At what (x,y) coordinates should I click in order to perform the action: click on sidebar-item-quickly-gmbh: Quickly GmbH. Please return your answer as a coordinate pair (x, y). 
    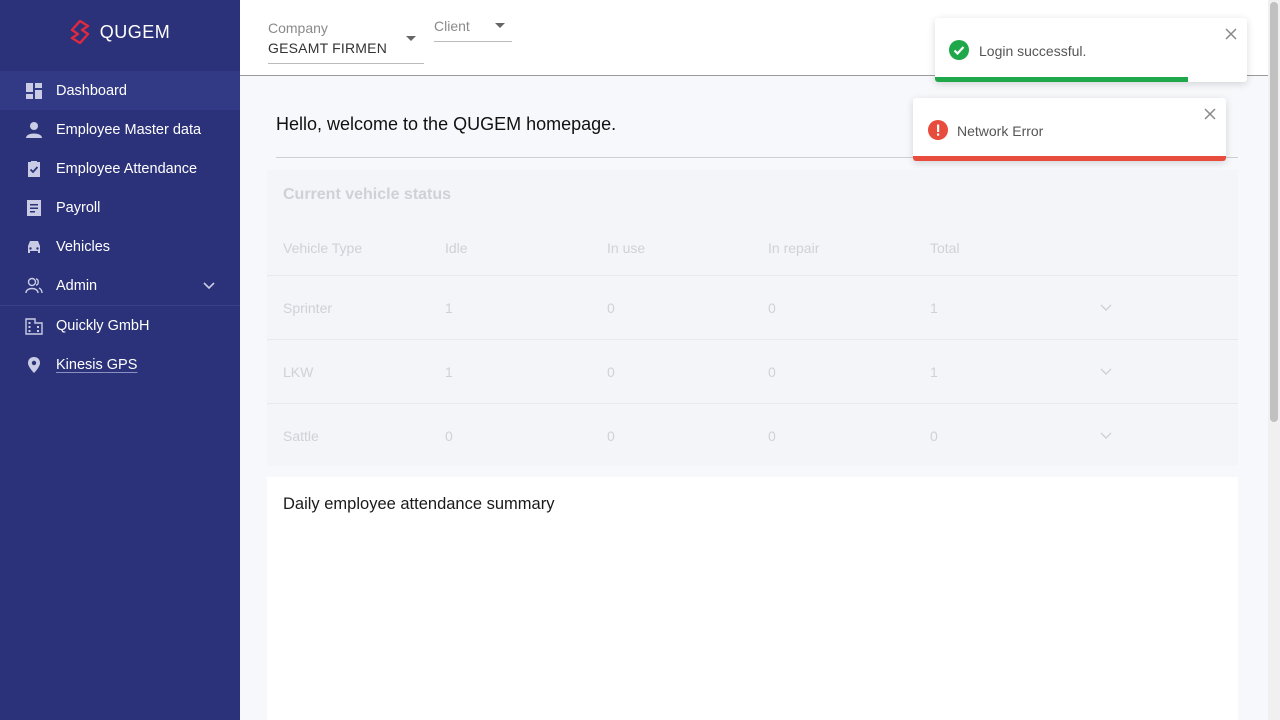
    Looking at the image, I should click on (120, 325).